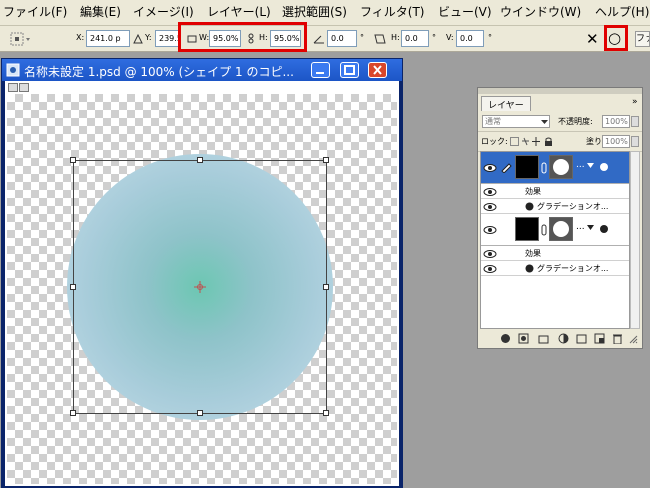  What do you see at coordinates (326, 287) in the screenshot?
I see `handle-right` at bounding box center [326, 287].